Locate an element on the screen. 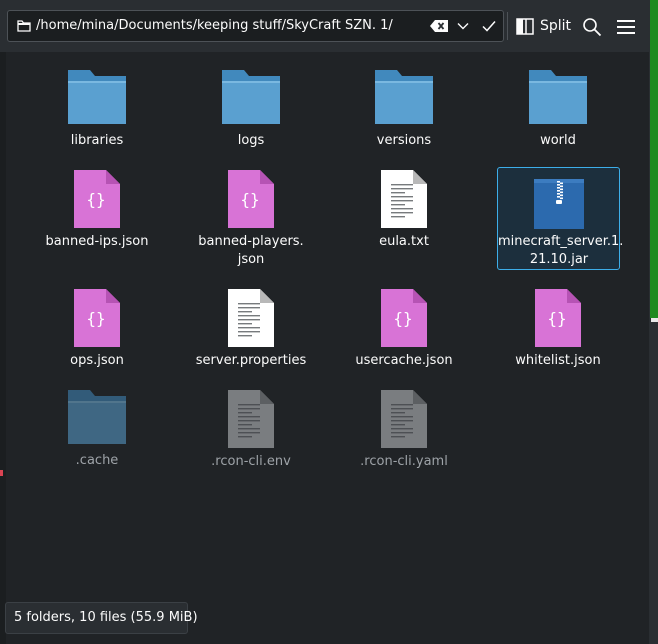  file-item-server-properties: server.properties is located at coordinates (251, 338).